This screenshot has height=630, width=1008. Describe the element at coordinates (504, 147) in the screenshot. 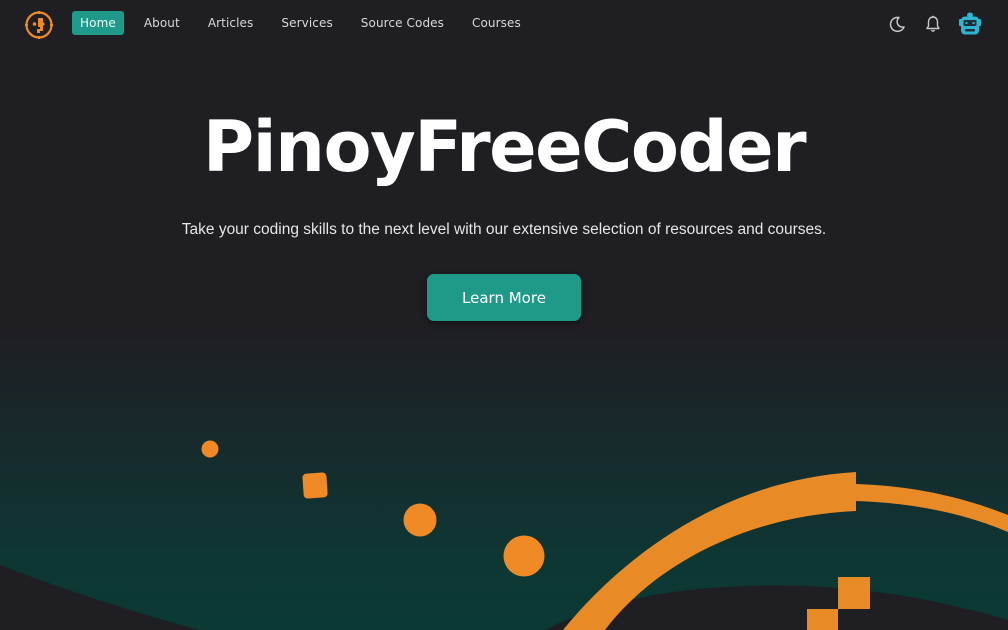

I see `hero-title: PinoyFreeCoder` at that location.